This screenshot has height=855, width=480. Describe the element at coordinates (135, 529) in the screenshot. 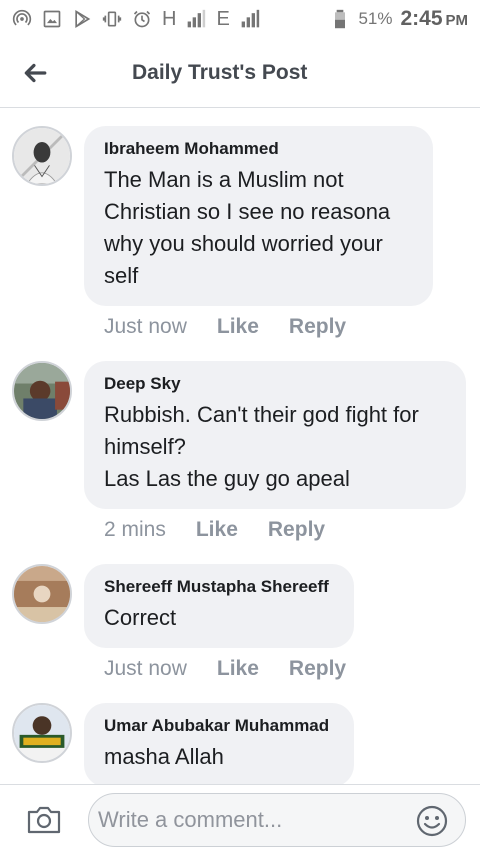

I see `comment-timestamp: 2 mins` at that location.